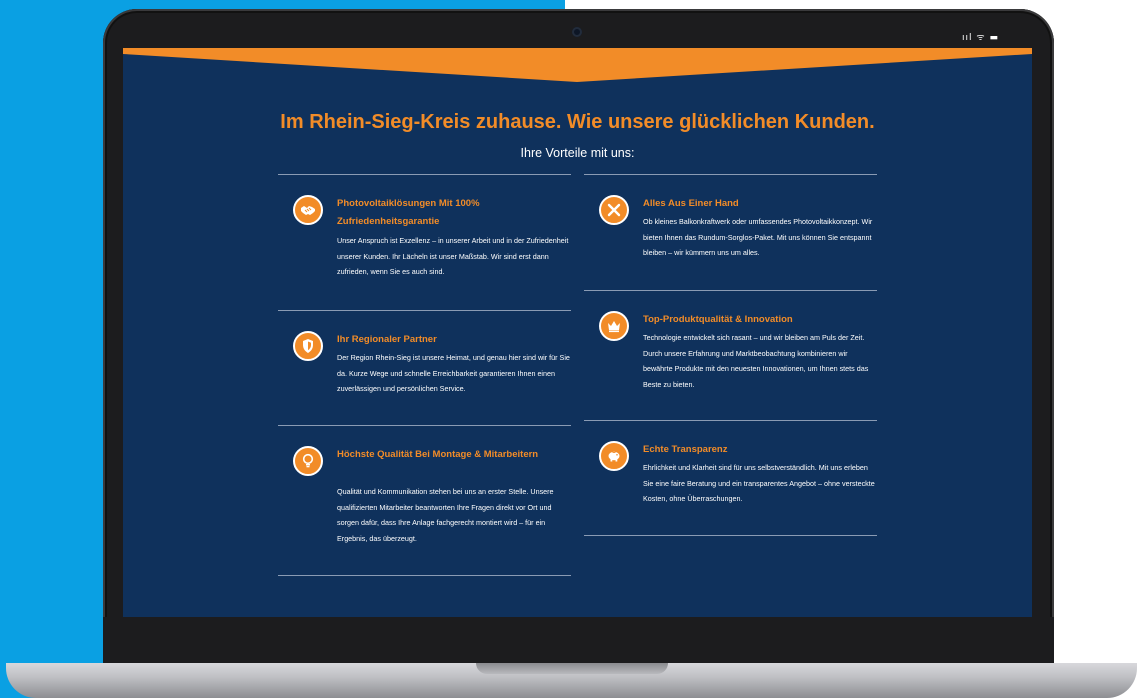  What do you see at coordinates (614, 456) in the screenshot?
I see `piggy-bank-icon` at bounding box center [614, 456].